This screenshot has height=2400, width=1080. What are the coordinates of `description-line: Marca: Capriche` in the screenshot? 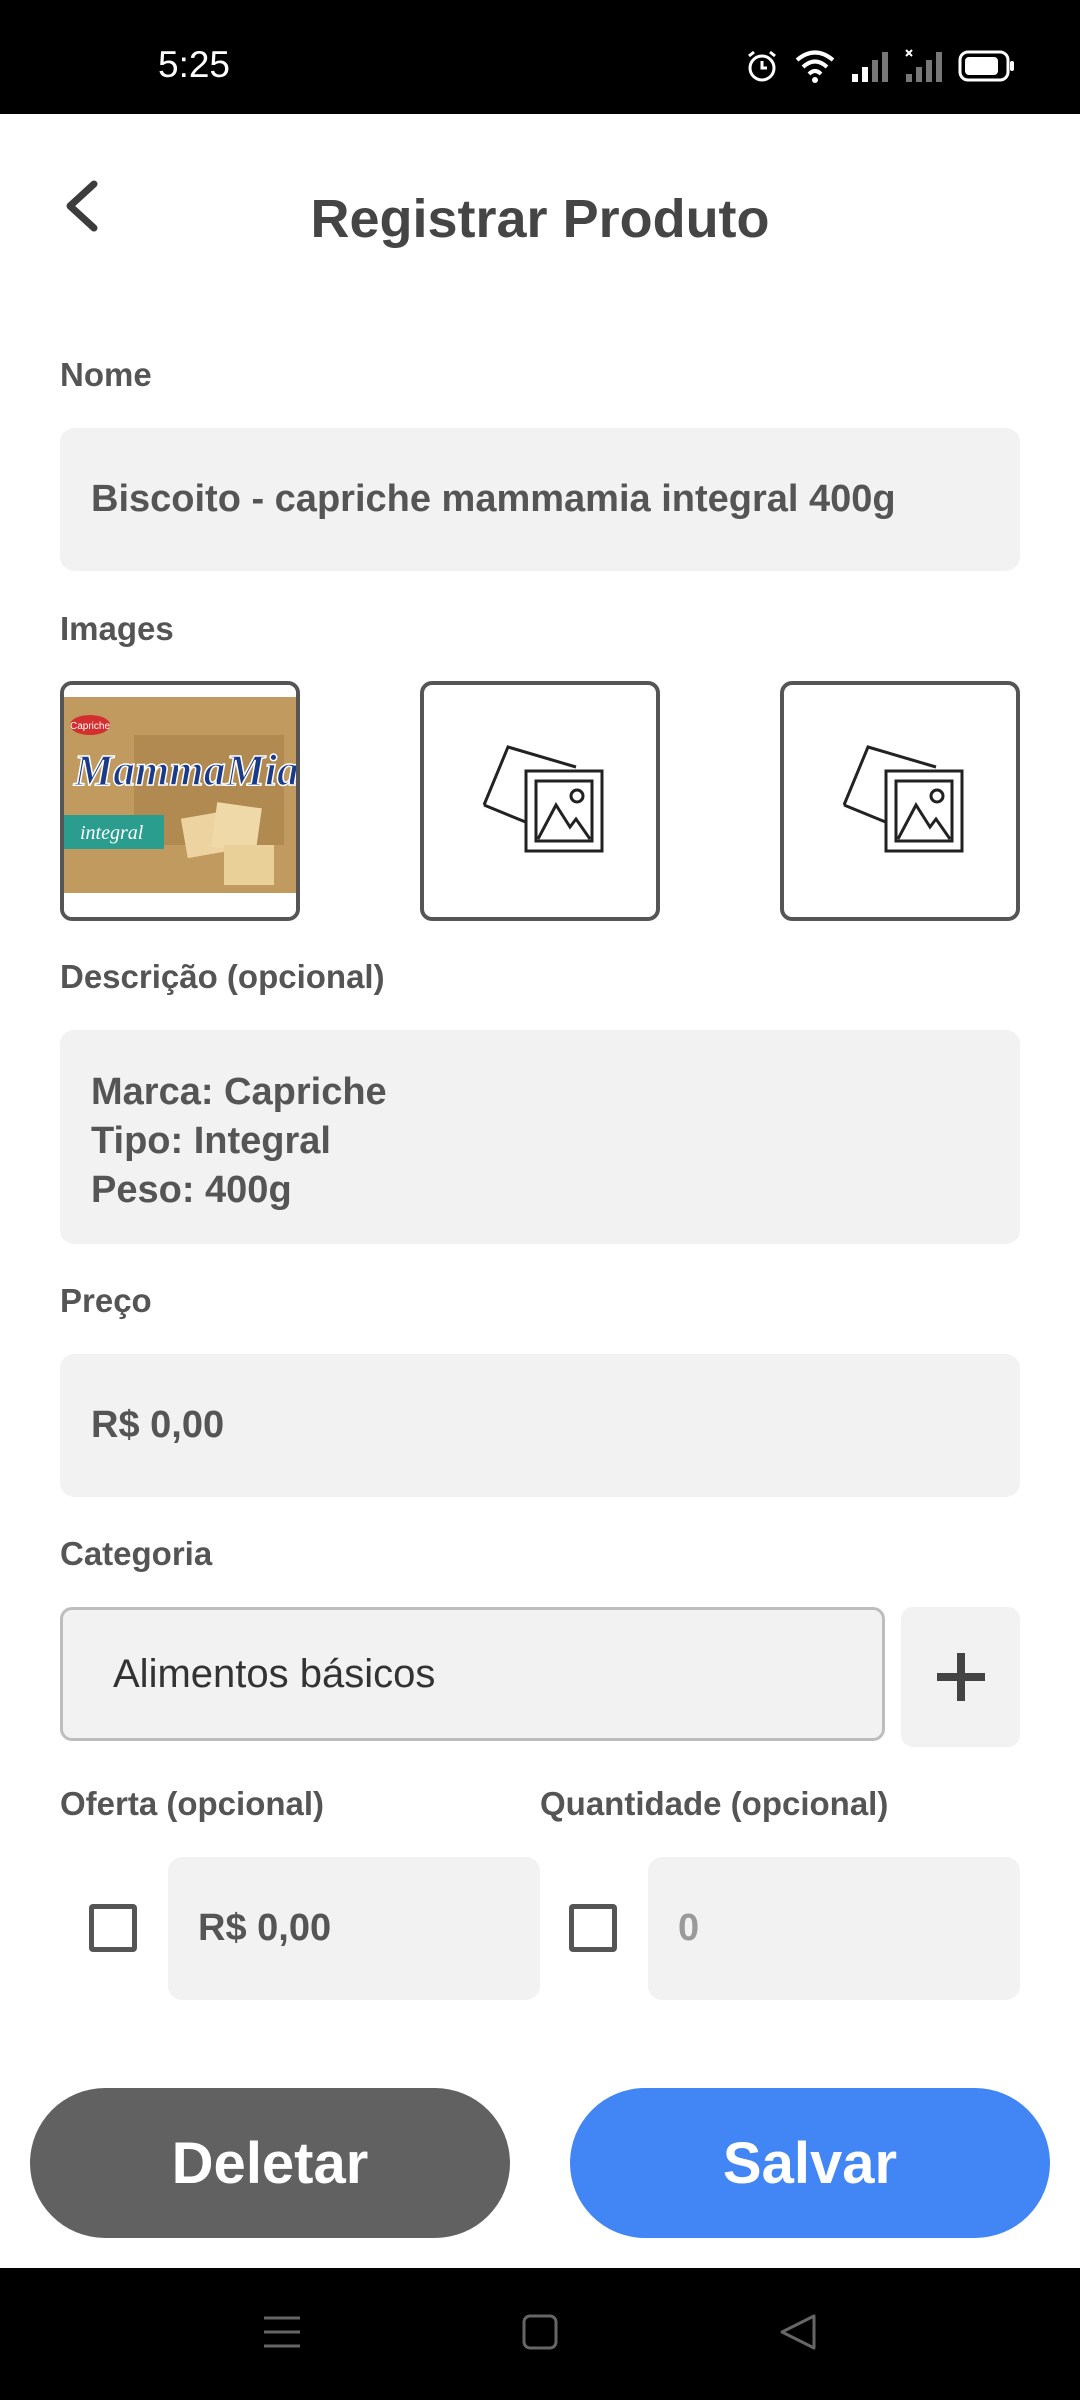 It's located at (239, 1092).